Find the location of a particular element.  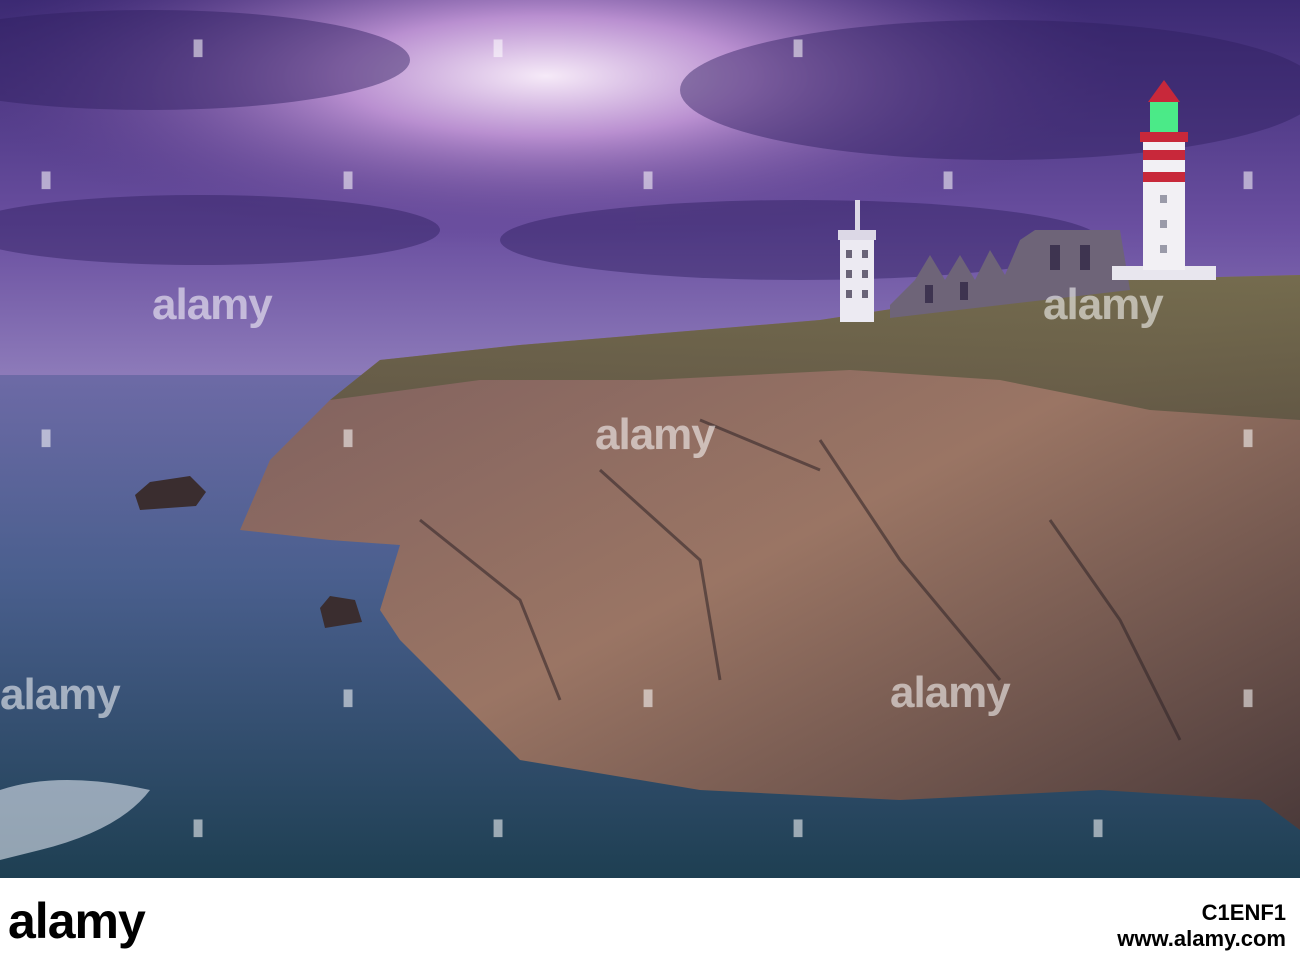

lighthouse-lamp is located at coordinates (1164, 117).